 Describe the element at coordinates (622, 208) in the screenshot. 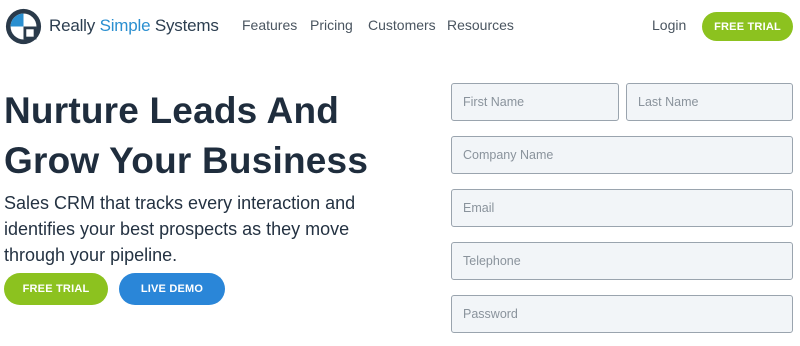

I see `email-field: Email` at that location.